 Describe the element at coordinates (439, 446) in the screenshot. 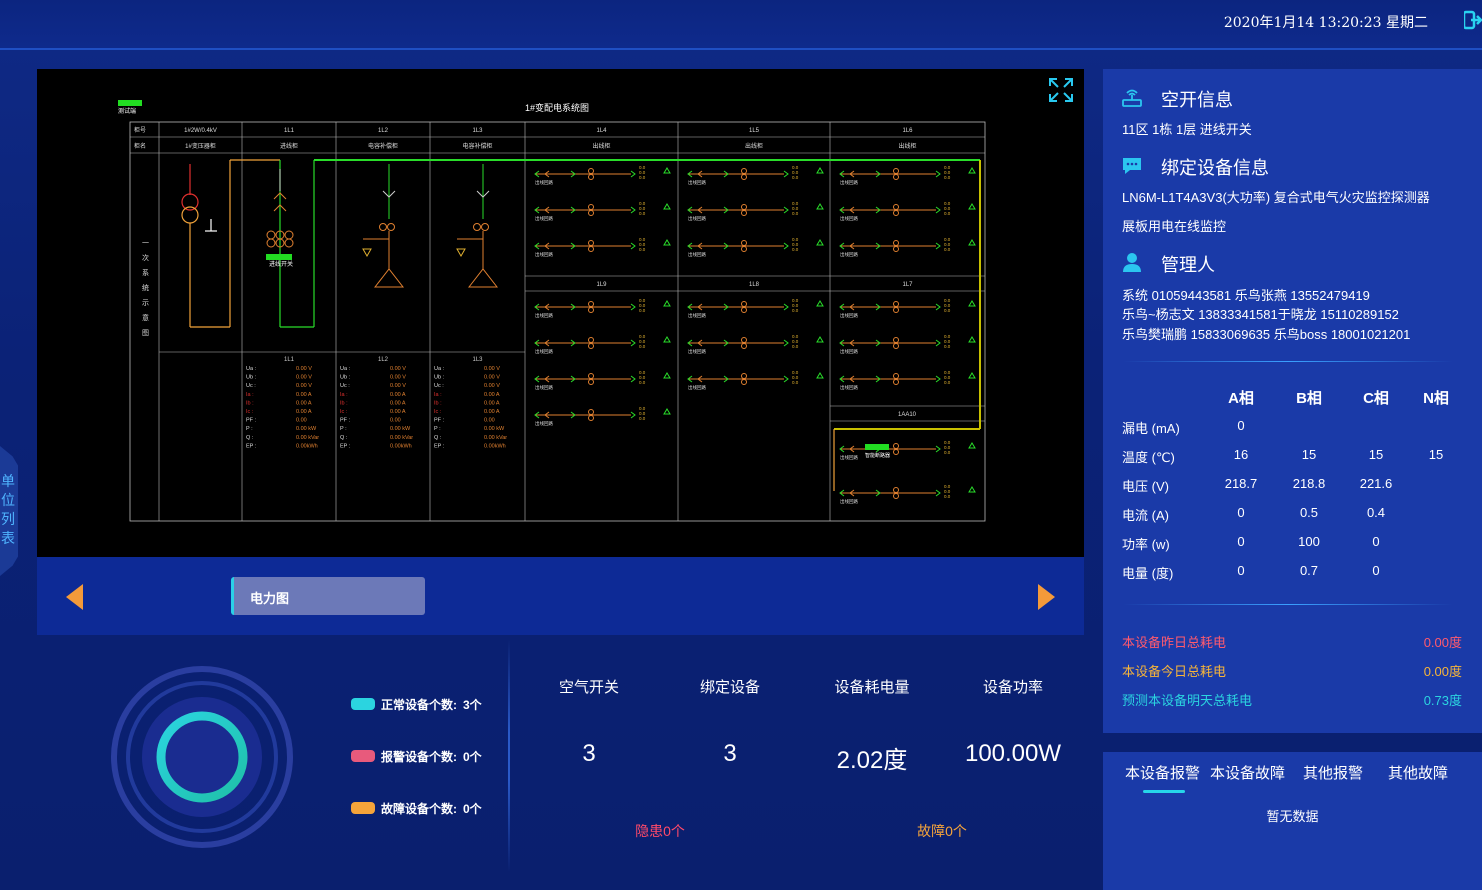

I see `meter-row-label: EP :` at that location.